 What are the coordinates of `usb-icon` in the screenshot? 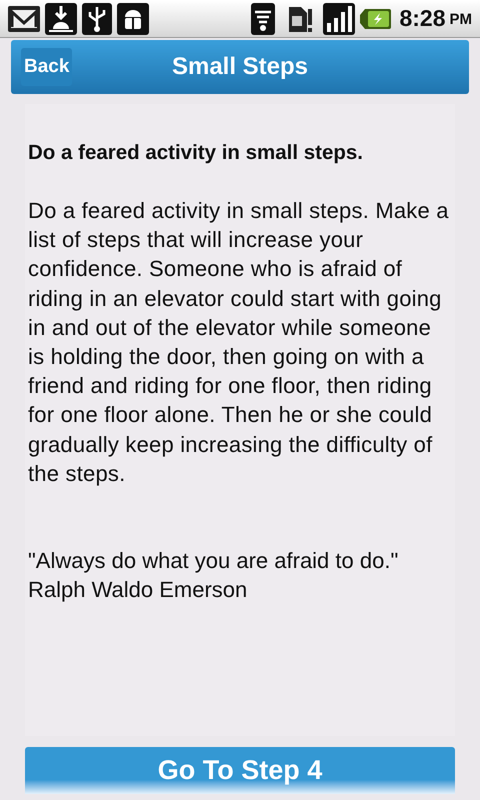 It's located at (97, 18).